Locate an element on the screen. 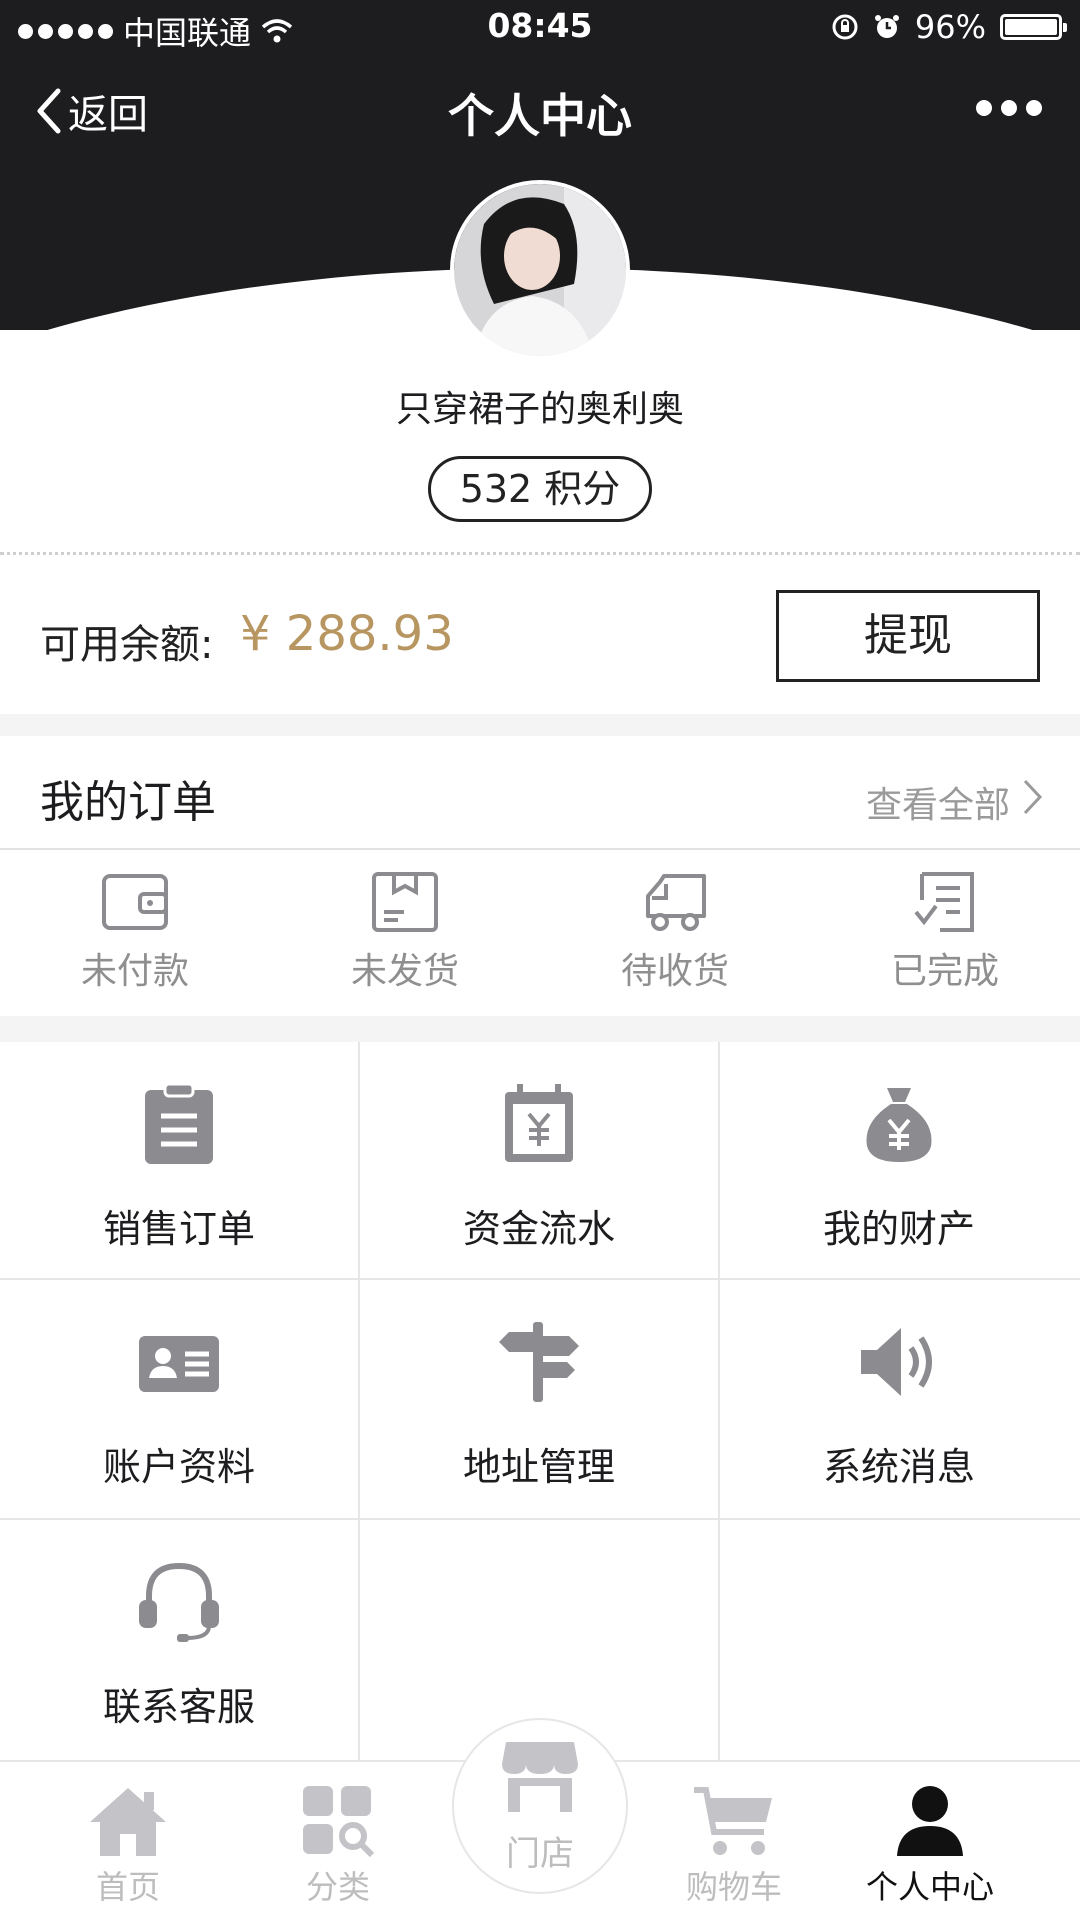  nav-bar: 返回 个人中心 is located at coordinates (540, 110).